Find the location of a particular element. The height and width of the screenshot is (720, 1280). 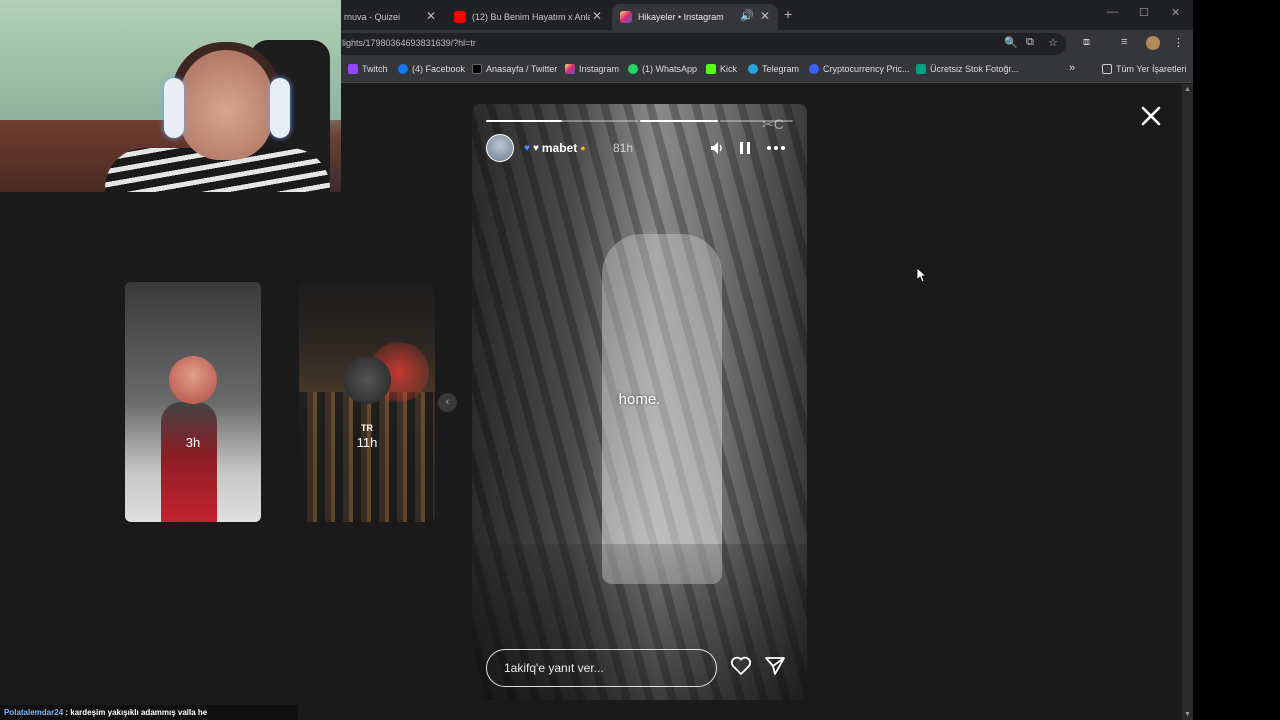

x-icon is located at coordinates (477, 69).